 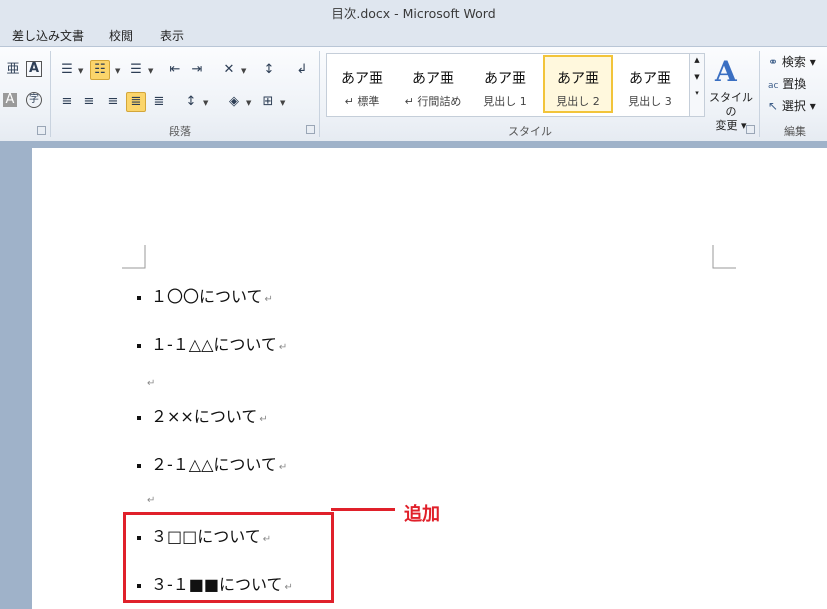 I want to click on enclose-characters-icon: 字, so click(x=34, y=100).